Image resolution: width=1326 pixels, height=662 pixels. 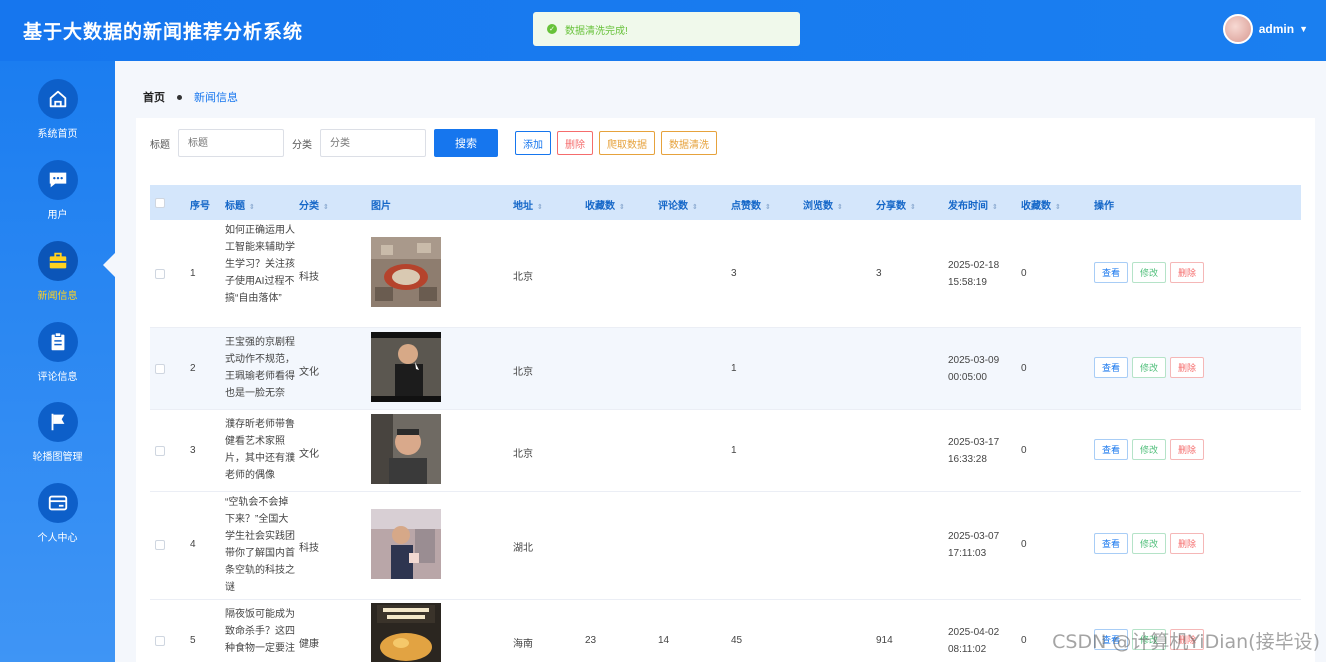 What do you see at coordinates (193, 273) in the screenshot?
I see `cell-index: 1` at bounding box center [193, 273].